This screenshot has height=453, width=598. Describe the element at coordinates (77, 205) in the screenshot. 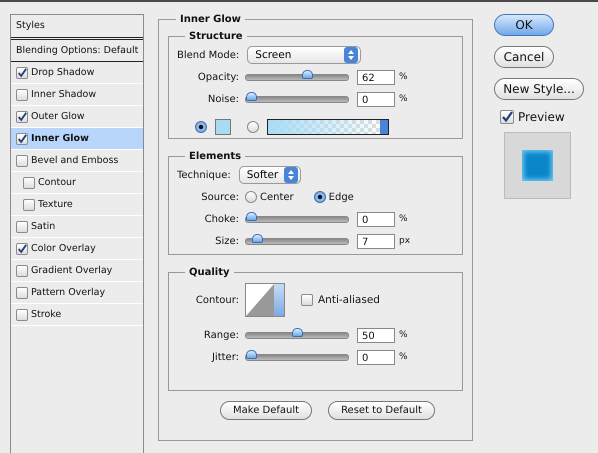

I see `sidebar-item: Texture` at that location.